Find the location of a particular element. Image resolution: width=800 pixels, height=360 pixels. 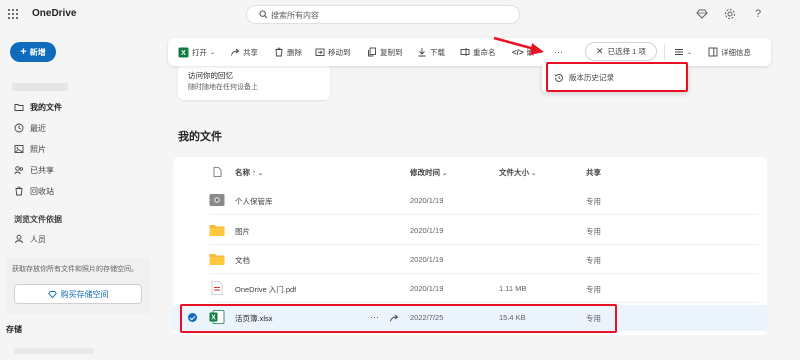

file-size: 1.11 MB is located at coordinates (513, 288).